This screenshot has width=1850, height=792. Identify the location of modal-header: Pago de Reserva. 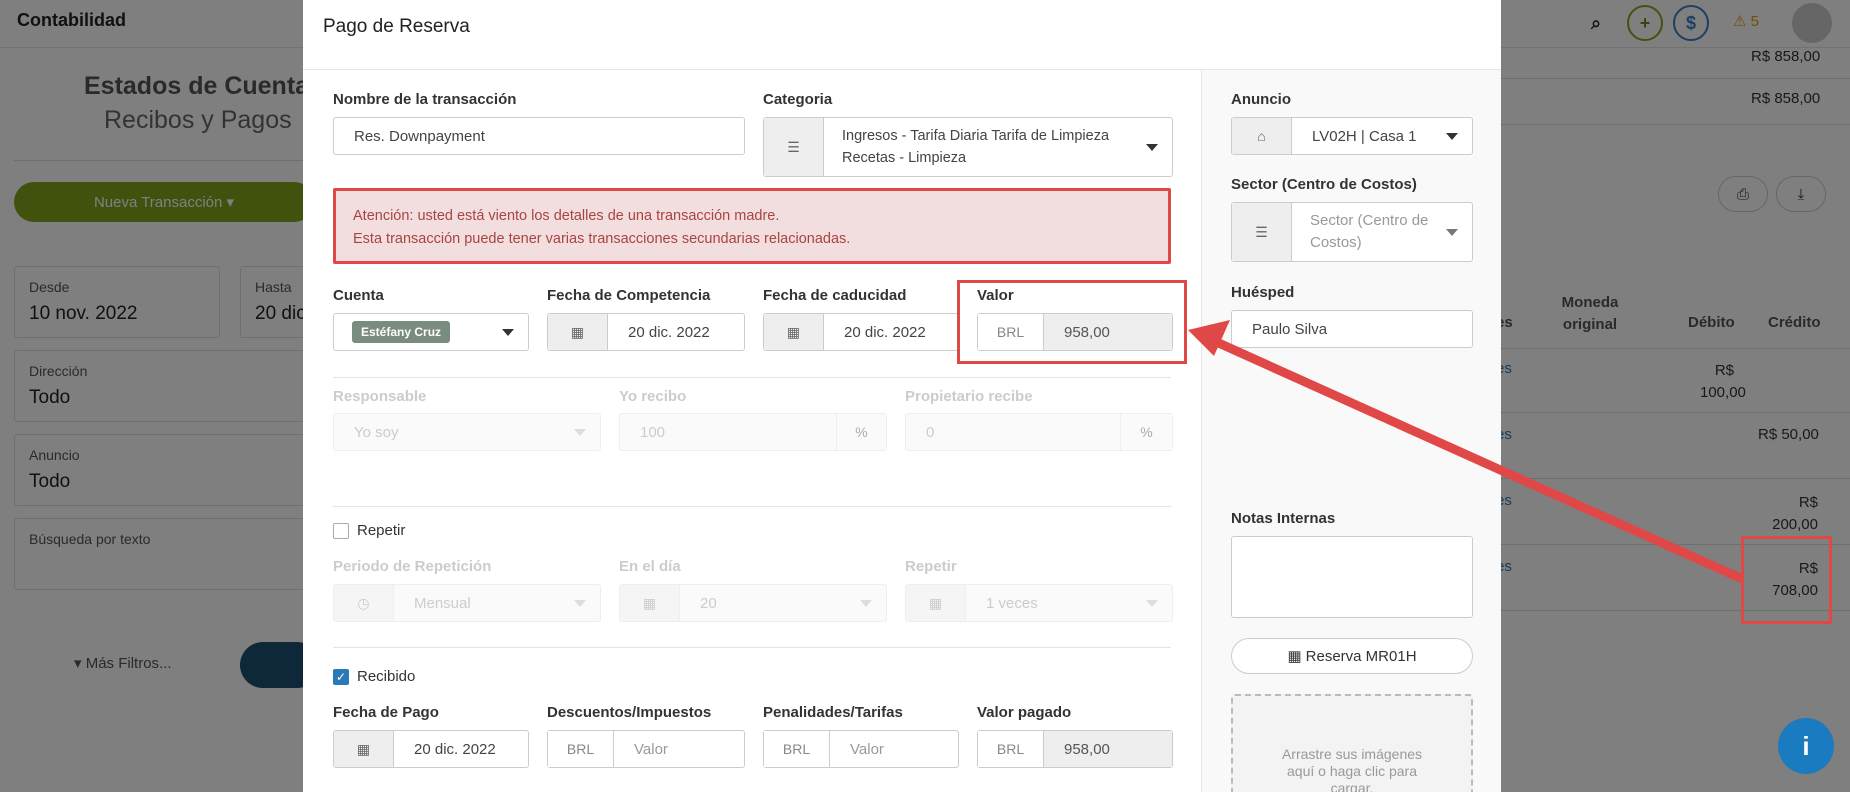
(902, 35).